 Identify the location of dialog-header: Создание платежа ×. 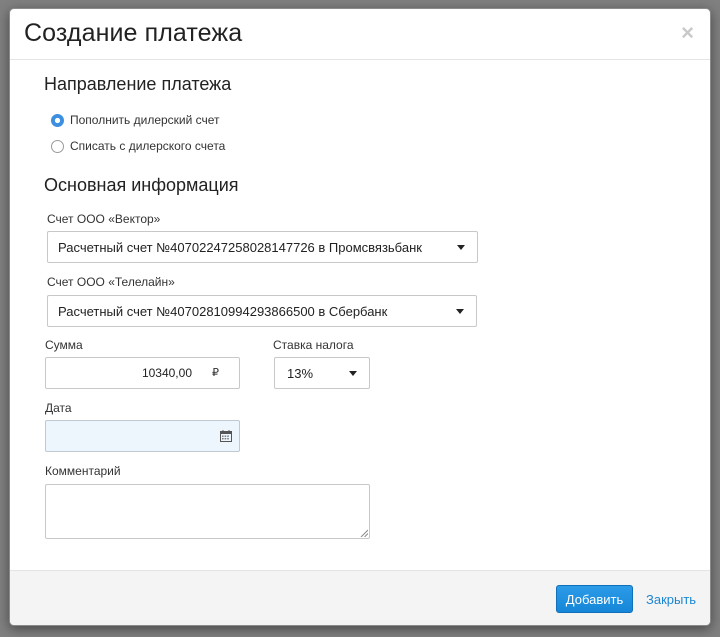
(360, 34).